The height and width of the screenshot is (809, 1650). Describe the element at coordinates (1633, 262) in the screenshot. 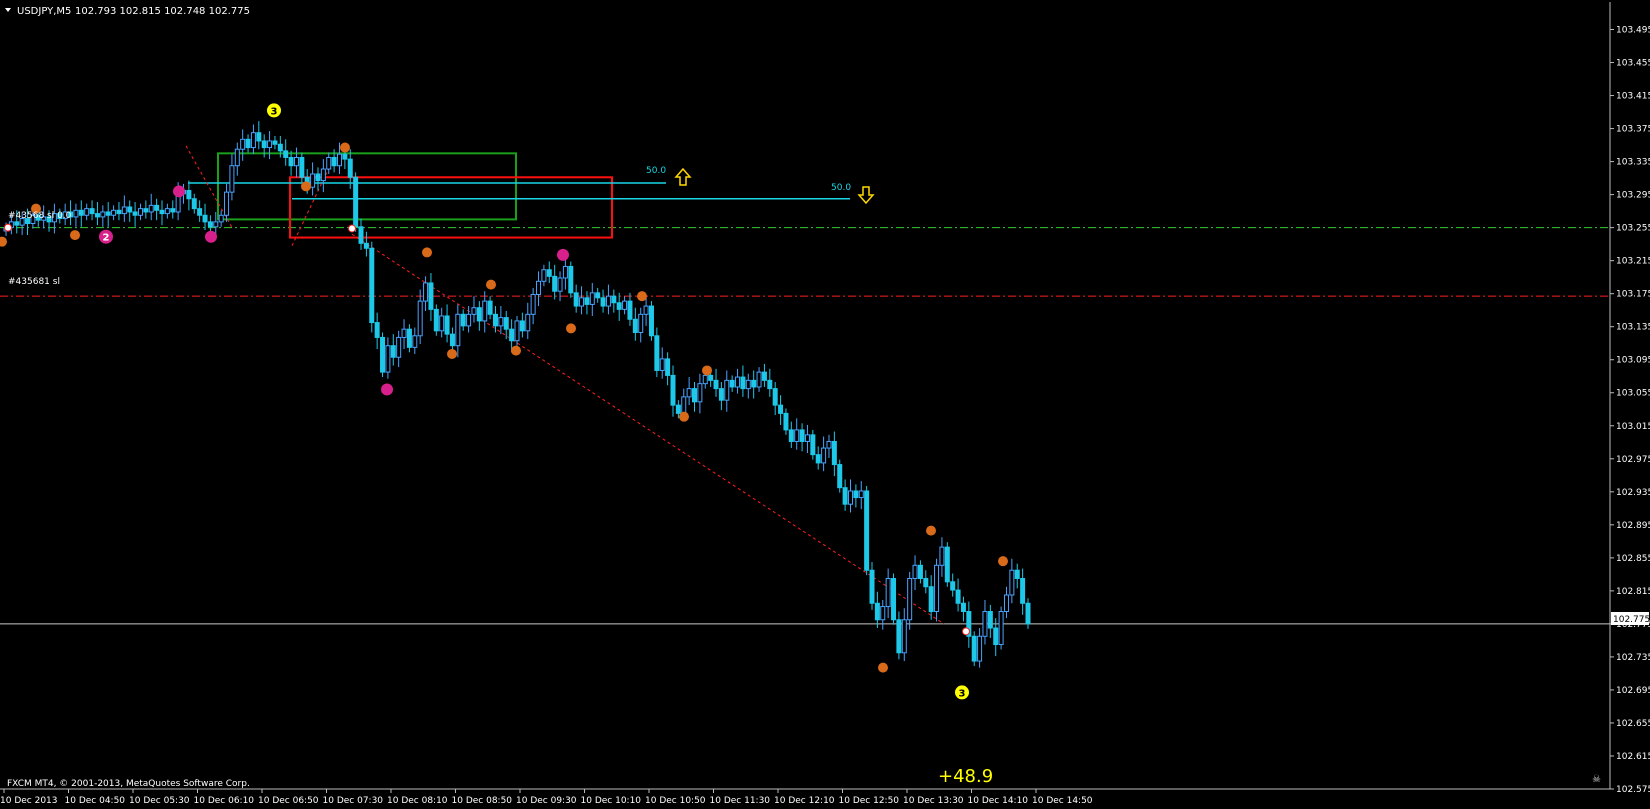

I see `y-tick-label: 103.215` at that location.